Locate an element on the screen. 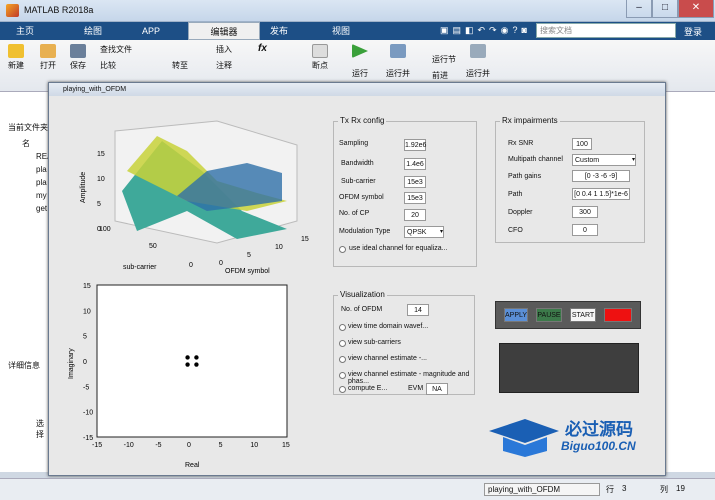  column-name: 名 is located at coordinates (26, 143).